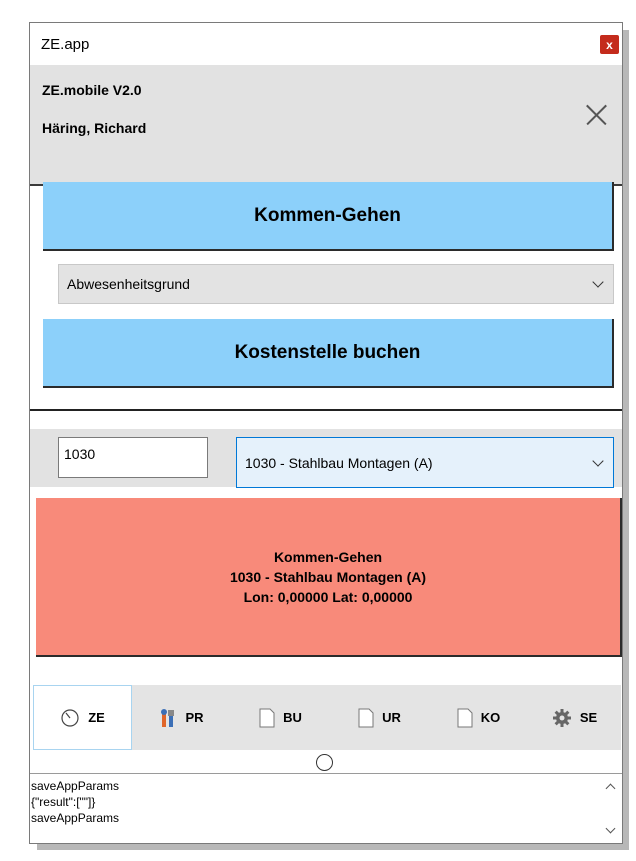  Describe the element at coordinates (333, 847) in the screenshot. I see `window-shadow-bottom` at that location.